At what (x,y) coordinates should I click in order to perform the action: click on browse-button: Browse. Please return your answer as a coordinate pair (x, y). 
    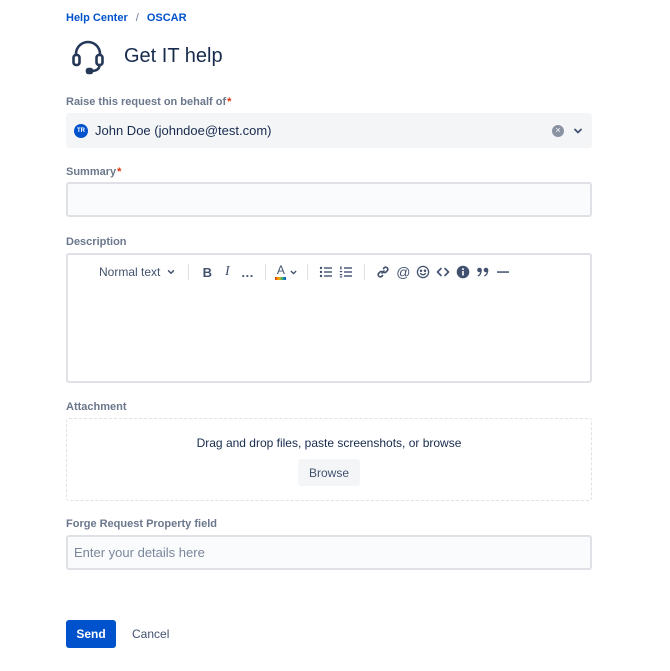
    Looking at the image, I should click on (328, 472).